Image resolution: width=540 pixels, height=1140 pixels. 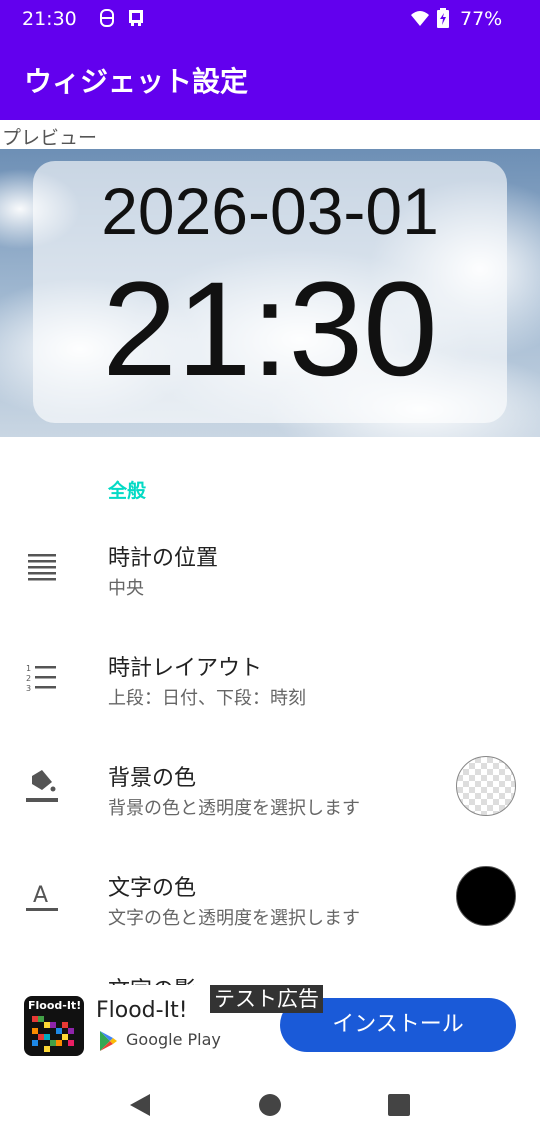 What do you see at coordinates (126, 588) in the screenshot?
I see `pref-summary: 中央` at bounding box center [126, 588].